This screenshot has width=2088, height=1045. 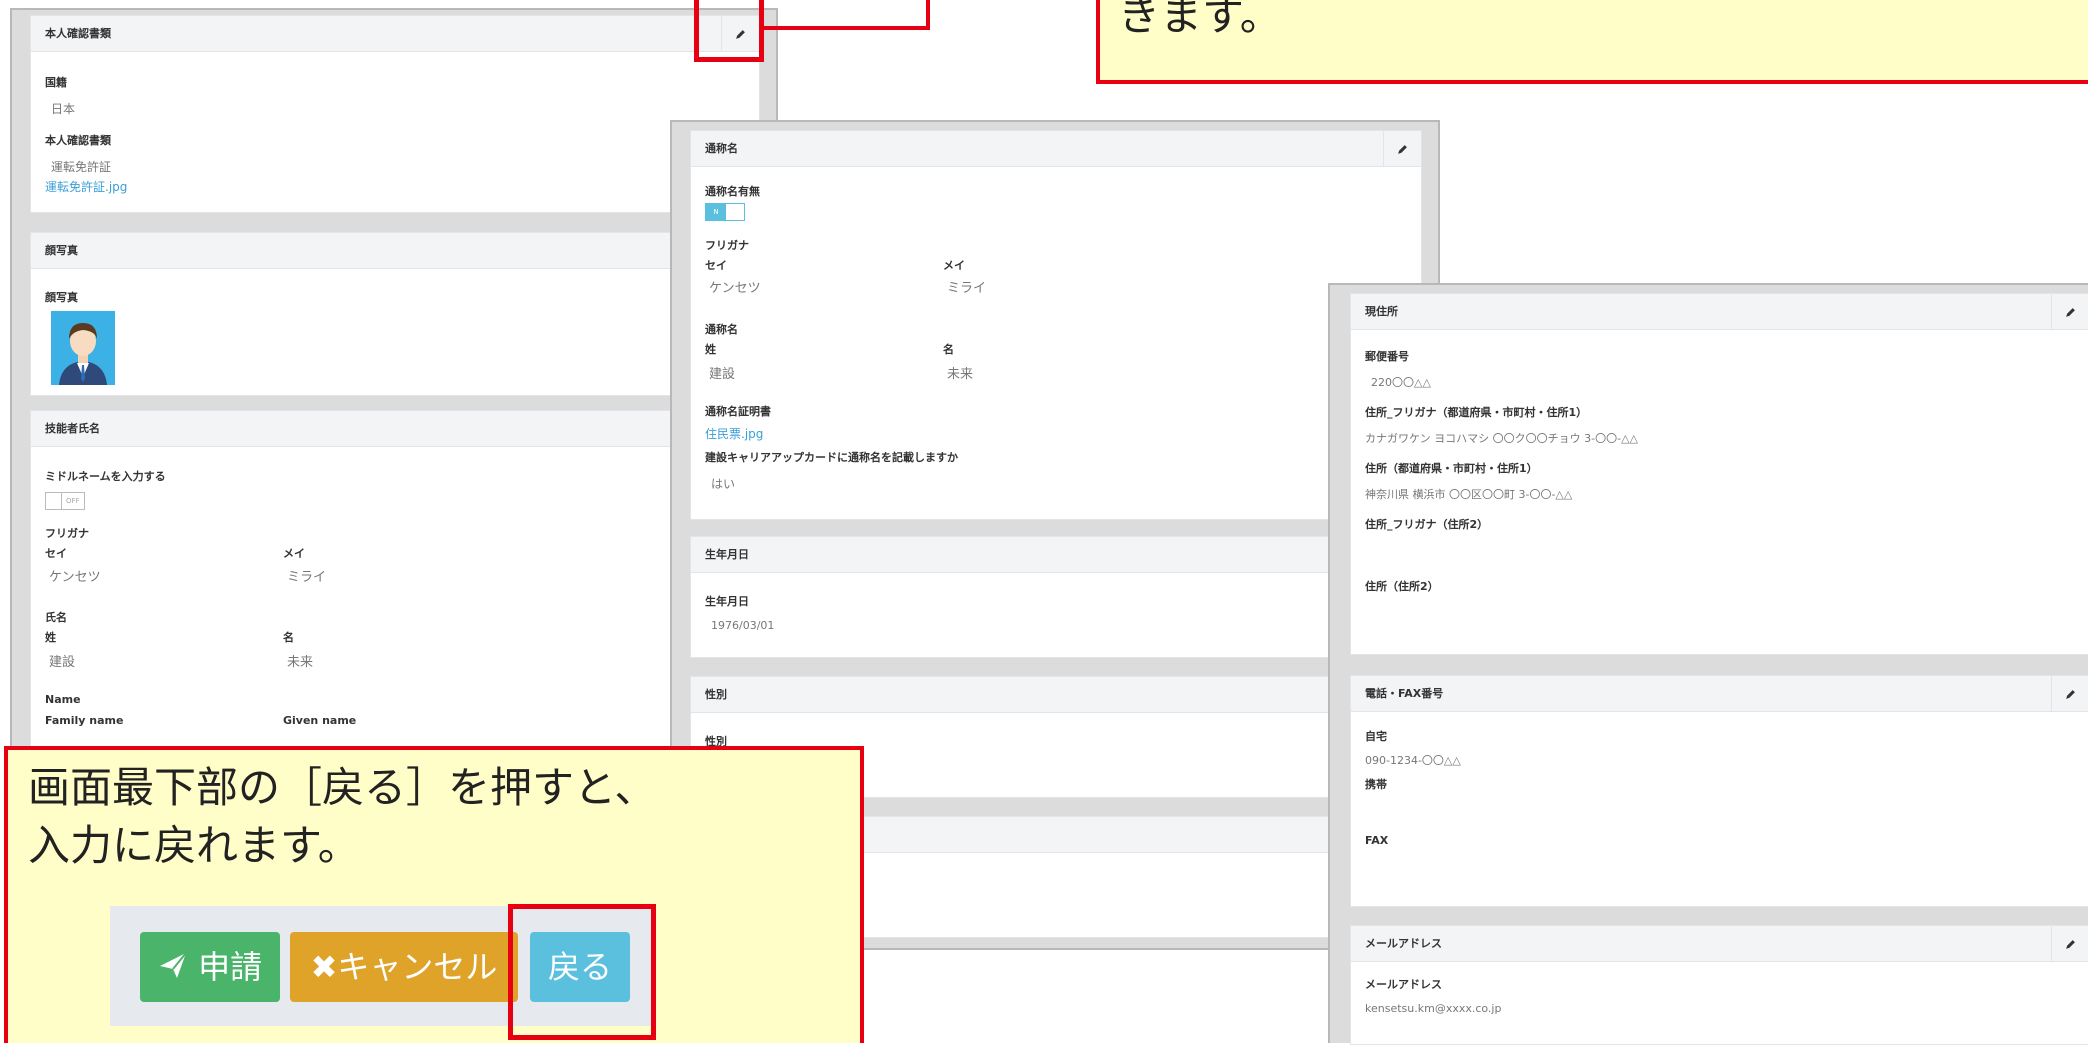 What do you see at coordinates (65, 501) in the screenshot?
I see `middle-name-toggle: OFF` at bounding box center [65, 501].